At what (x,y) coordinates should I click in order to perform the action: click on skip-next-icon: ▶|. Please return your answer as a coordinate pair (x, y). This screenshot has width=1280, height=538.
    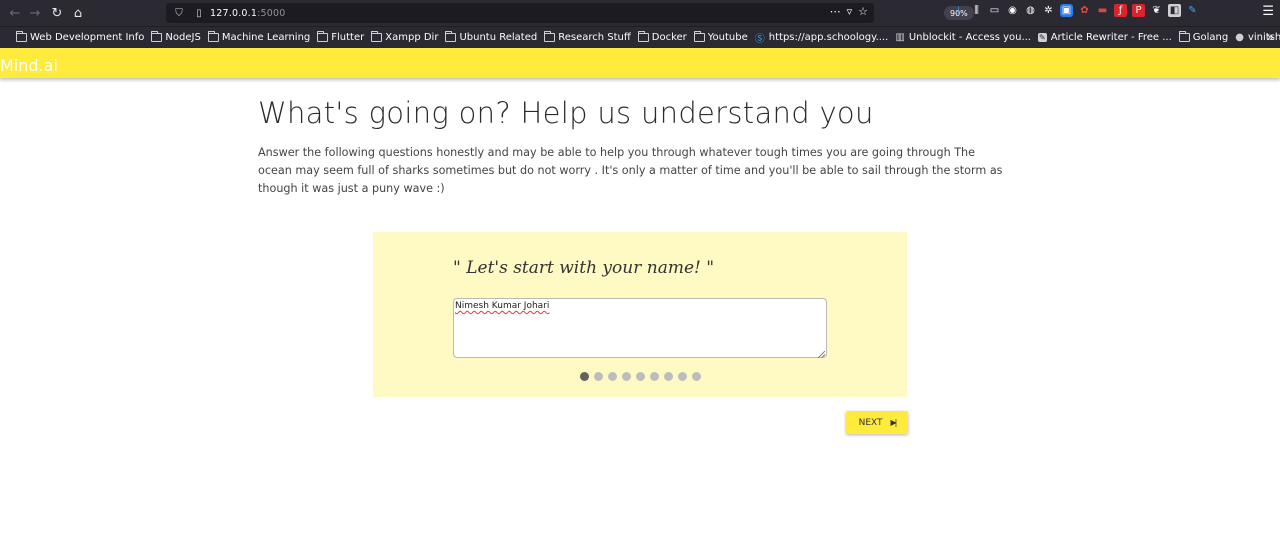
    Looking at the image, I should click on (894, 422).